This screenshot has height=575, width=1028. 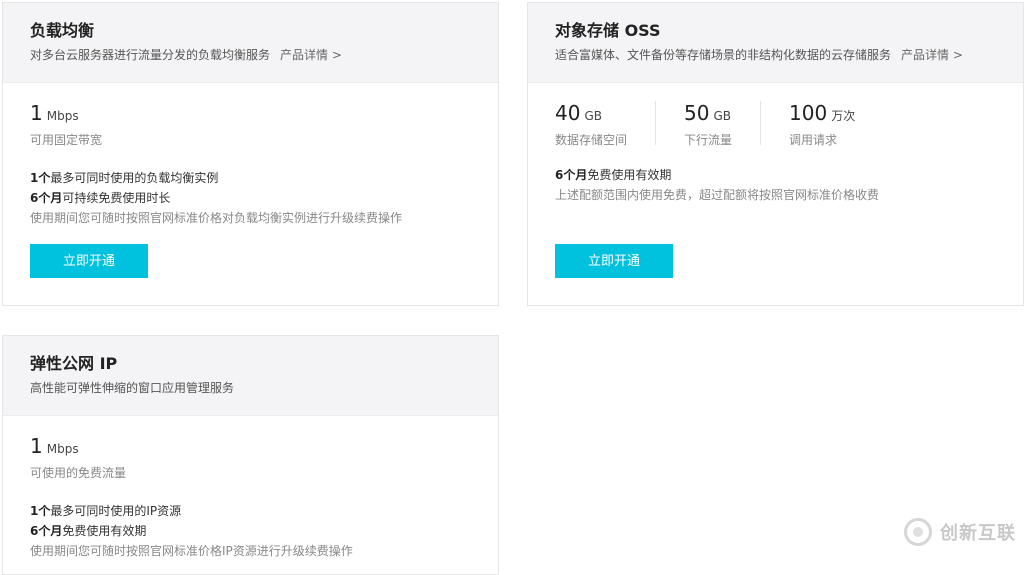 What do you see at coordinates (250, 43) in the screenshot?
I see `slb-card-header: 负载均衡 对多台云服务器进行流量分发的负载均衡服务 产品详情 >` at bounding box center [250, 43].